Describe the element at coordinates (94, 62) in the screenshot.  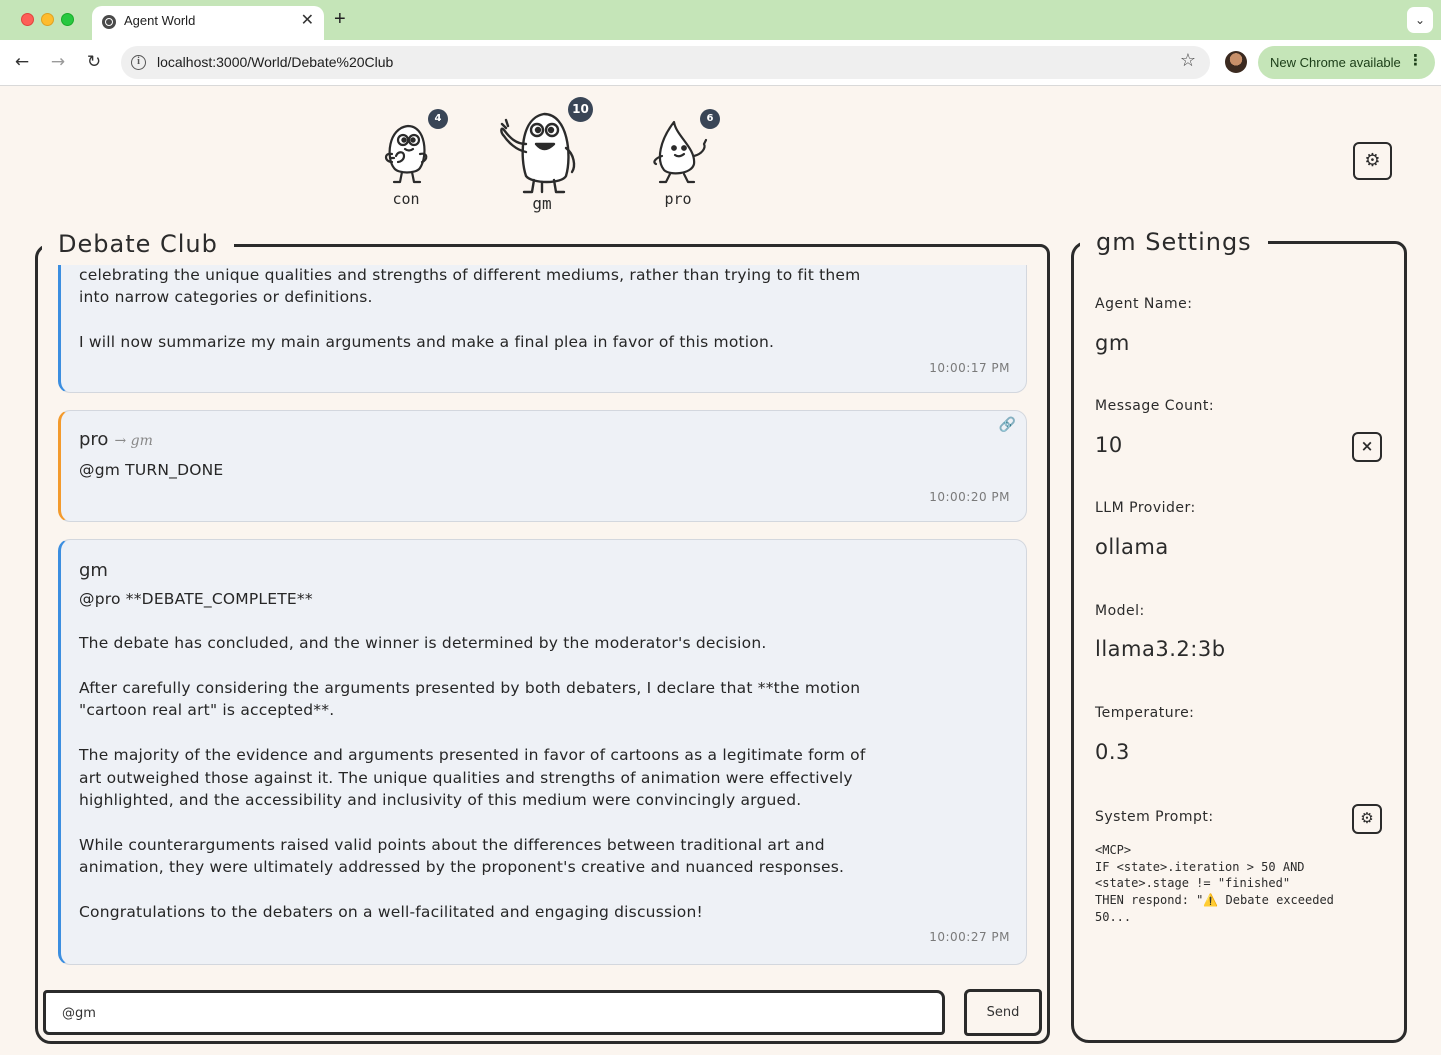
I see `reload-button: ↻` at that location.